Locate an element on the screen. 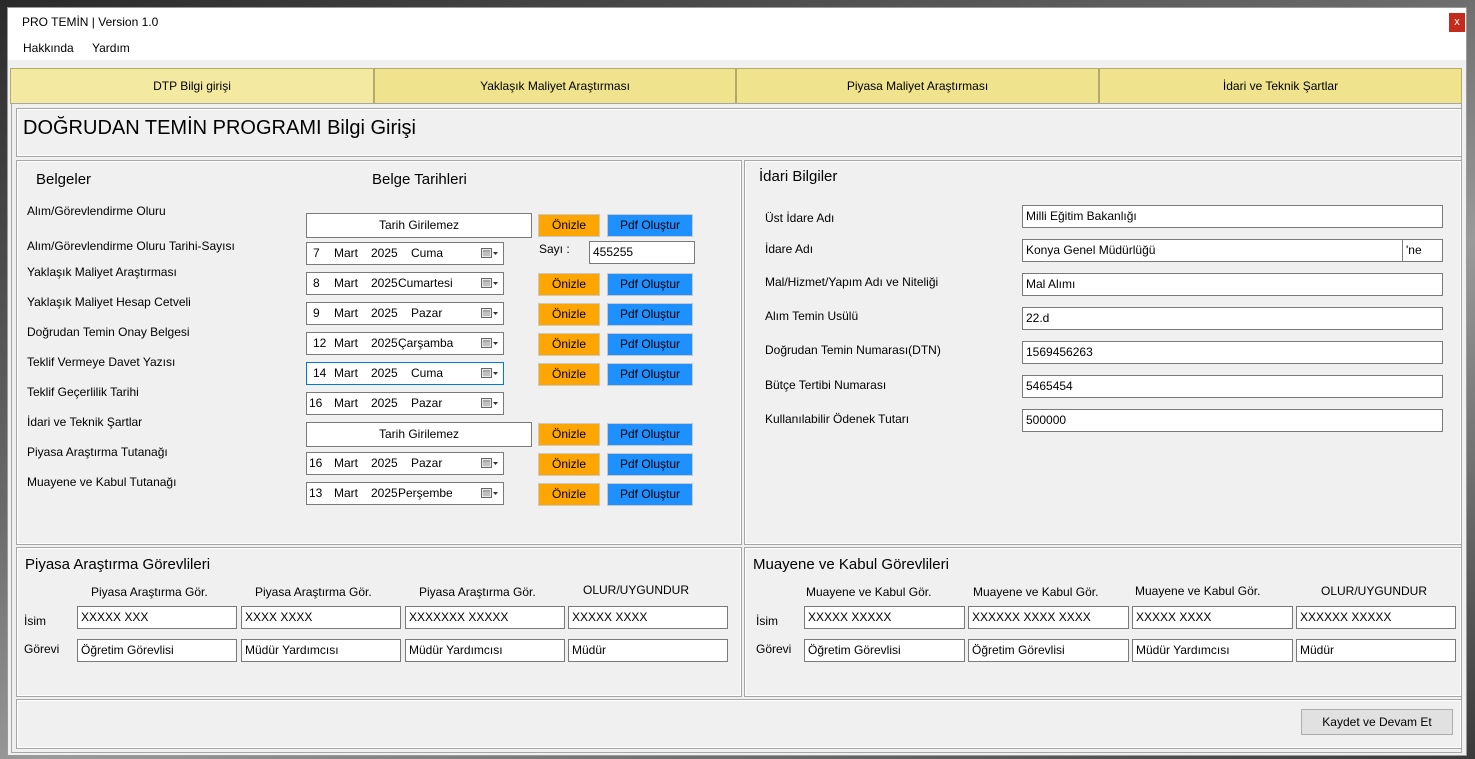 Image resolution: width=1475 pixels, height=759 pixels. tab-dtp-bilgi: DTP Bilgi girişi is located at coordinates (192, 86).